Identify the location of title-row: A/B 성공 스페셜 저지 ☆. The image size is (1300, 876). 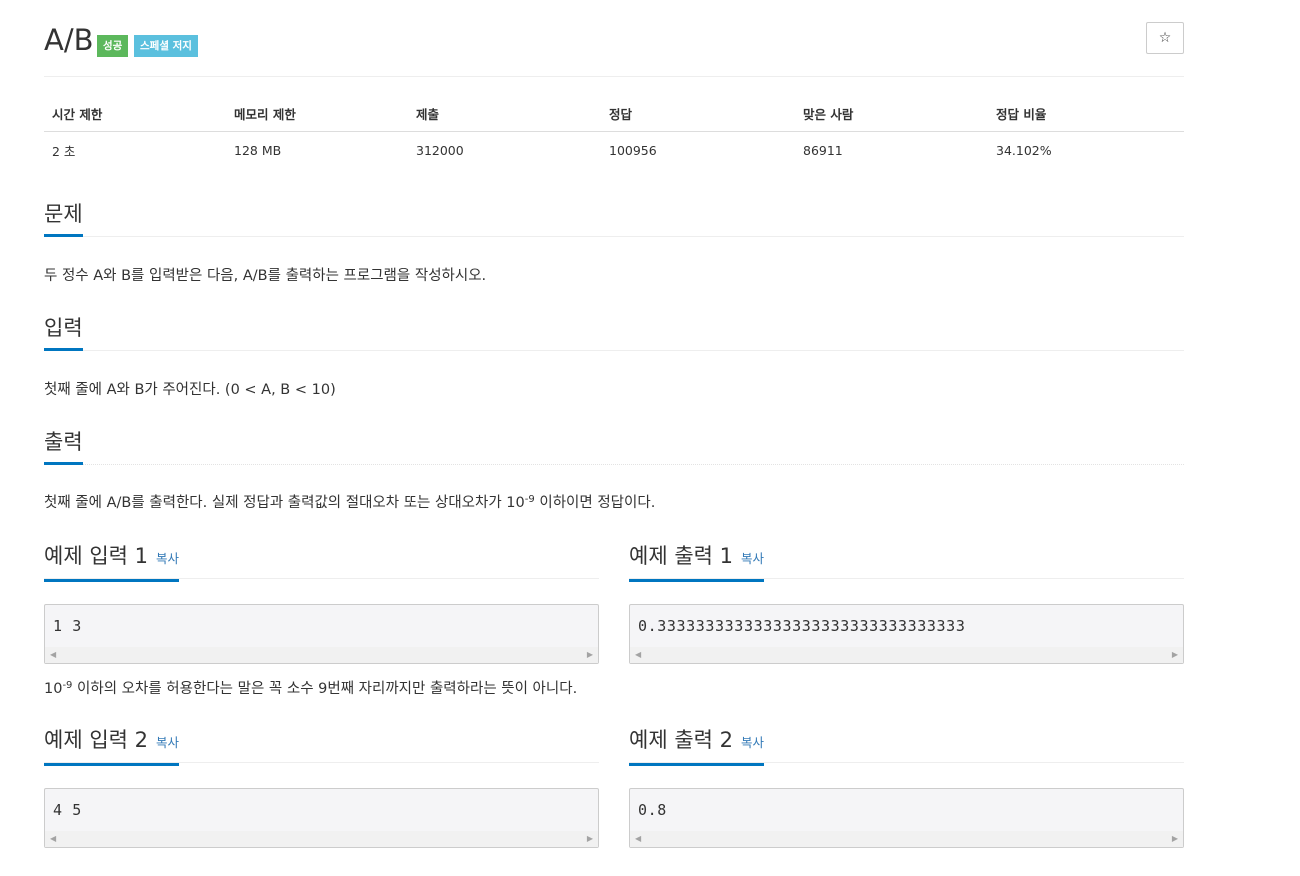
(614, 49).